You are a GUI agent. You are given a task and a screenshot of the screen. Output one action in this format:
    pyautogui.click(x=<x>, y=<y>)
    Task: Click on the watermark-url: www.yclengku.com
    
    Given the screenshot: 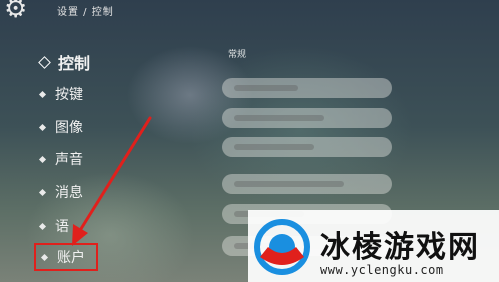 What is the action you would take?
    pyautogui.click(x=382, y=270)
    